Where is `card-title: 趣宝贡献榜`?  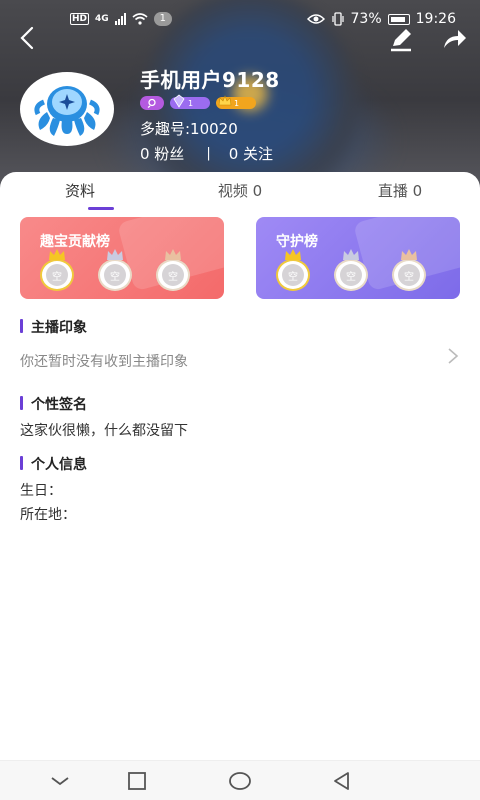
card-title: 趣宝贡献榜 is located at coordinates (75, 242).